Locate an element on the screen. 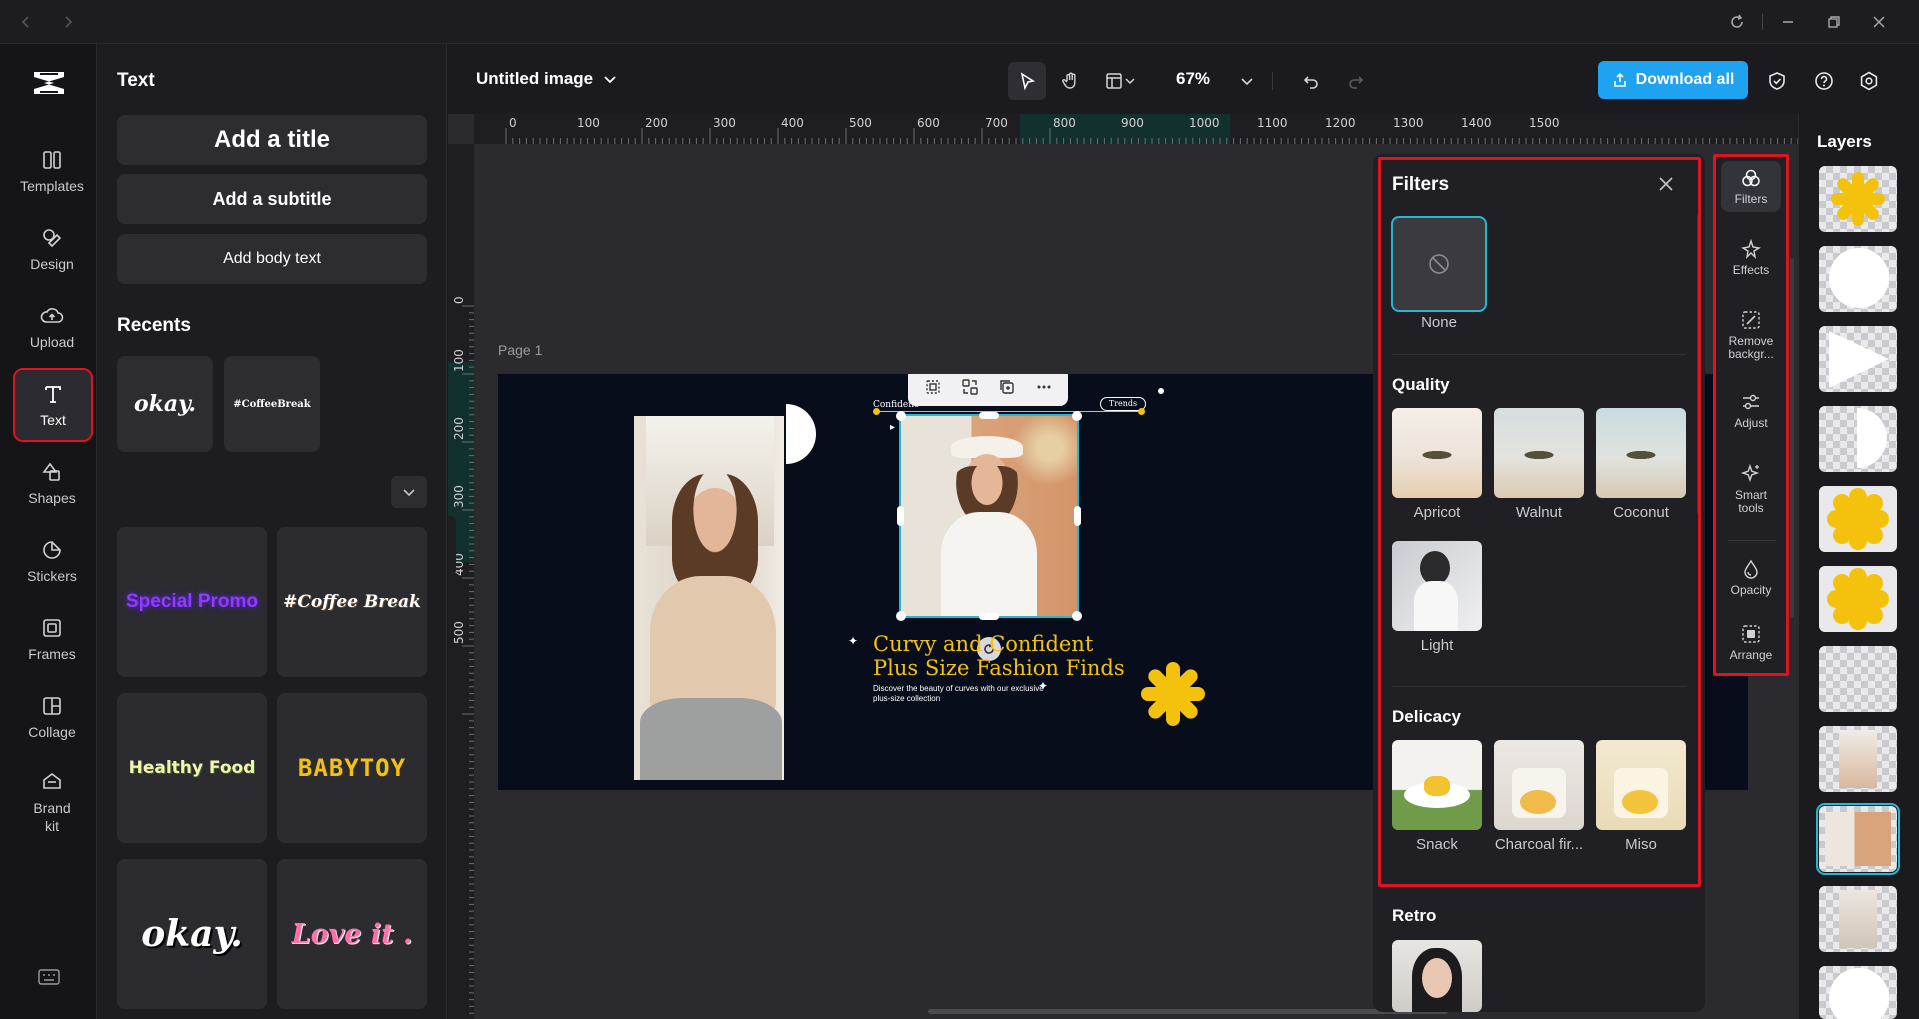  help-button is located at coordinates (1824, 81).